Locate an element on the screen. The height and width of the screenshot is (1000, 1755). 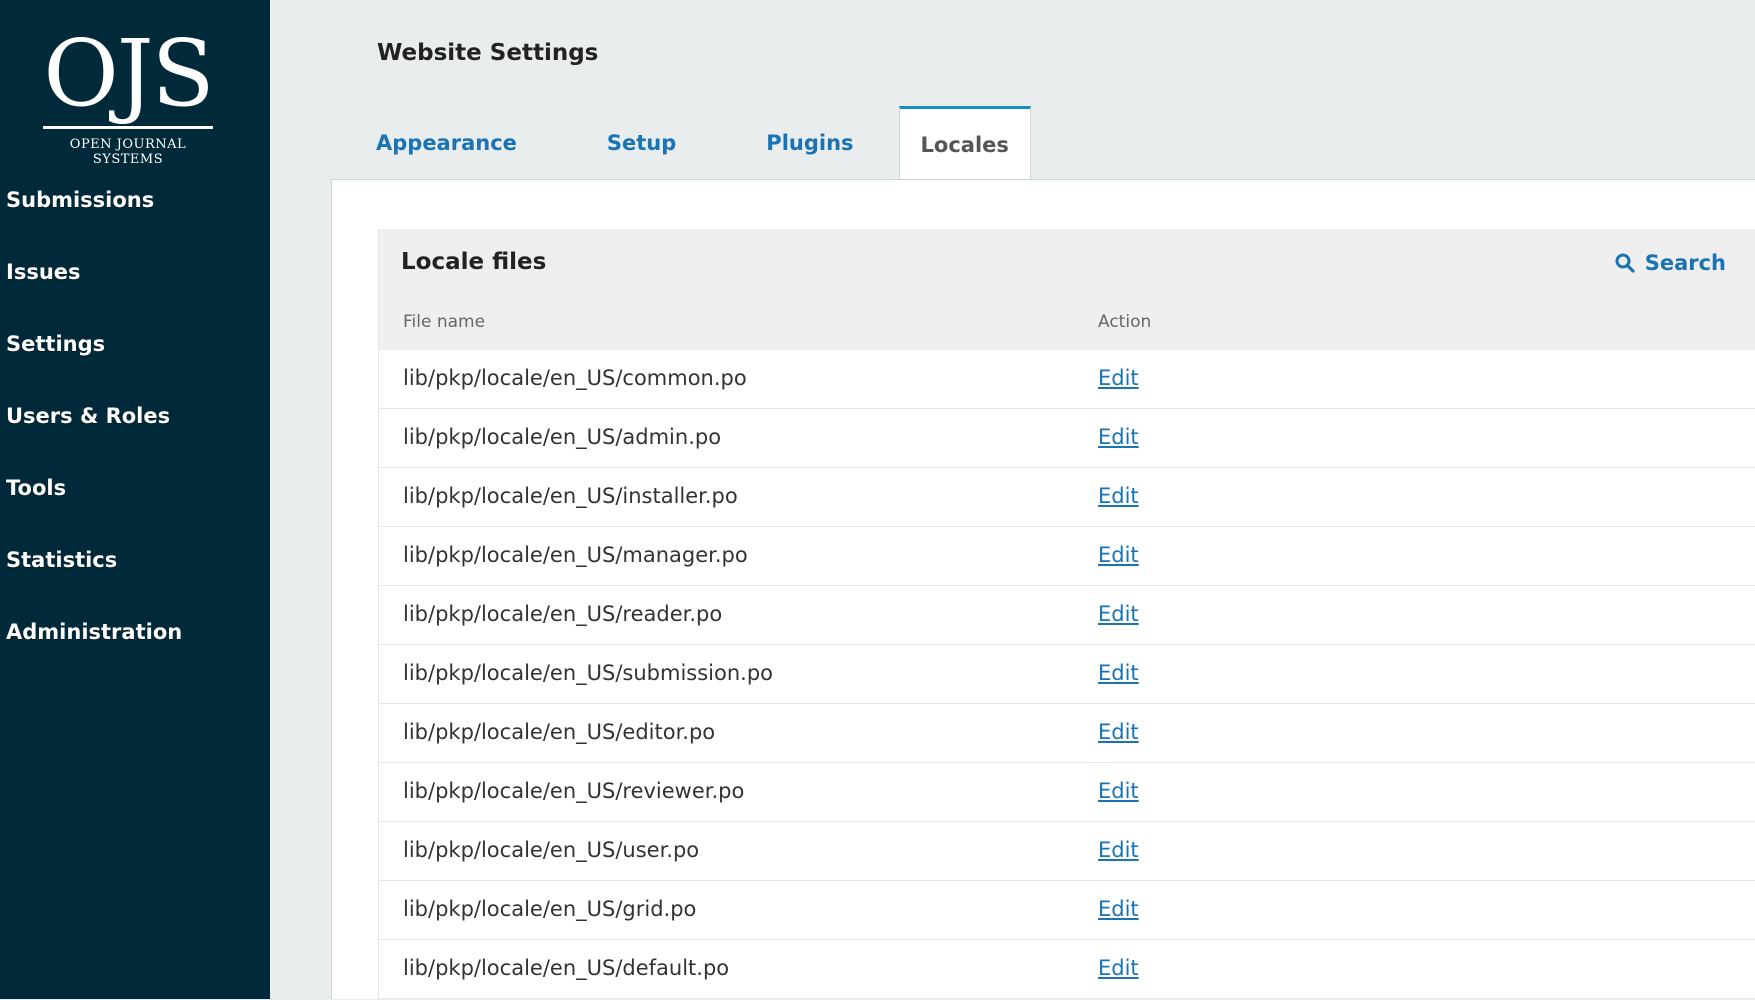
sidebar-item-tools: Tools is located at coordinates (135, 488).